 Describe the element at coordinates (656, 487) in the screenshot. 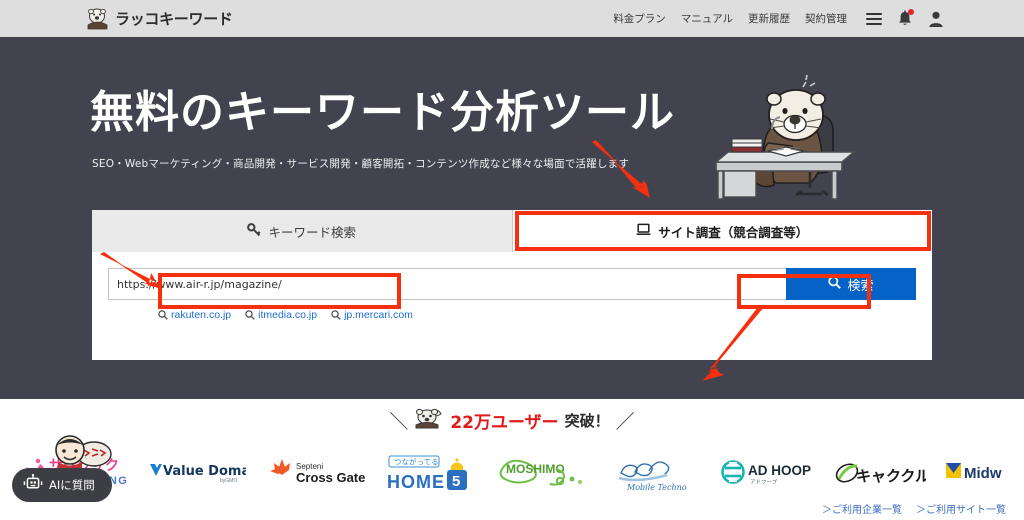

I see `brand-line1: Mobile Techno` at that location.